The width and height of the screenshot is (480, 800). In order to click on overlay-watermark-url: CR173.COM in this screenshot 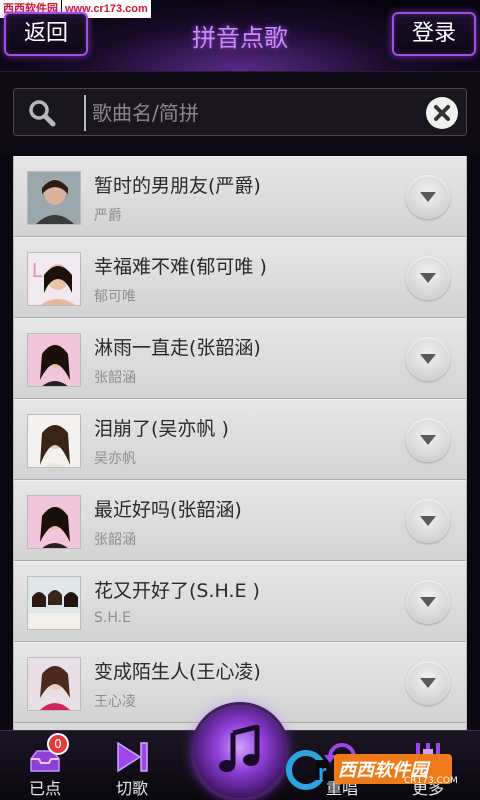, I will do `click(431, 781)`.